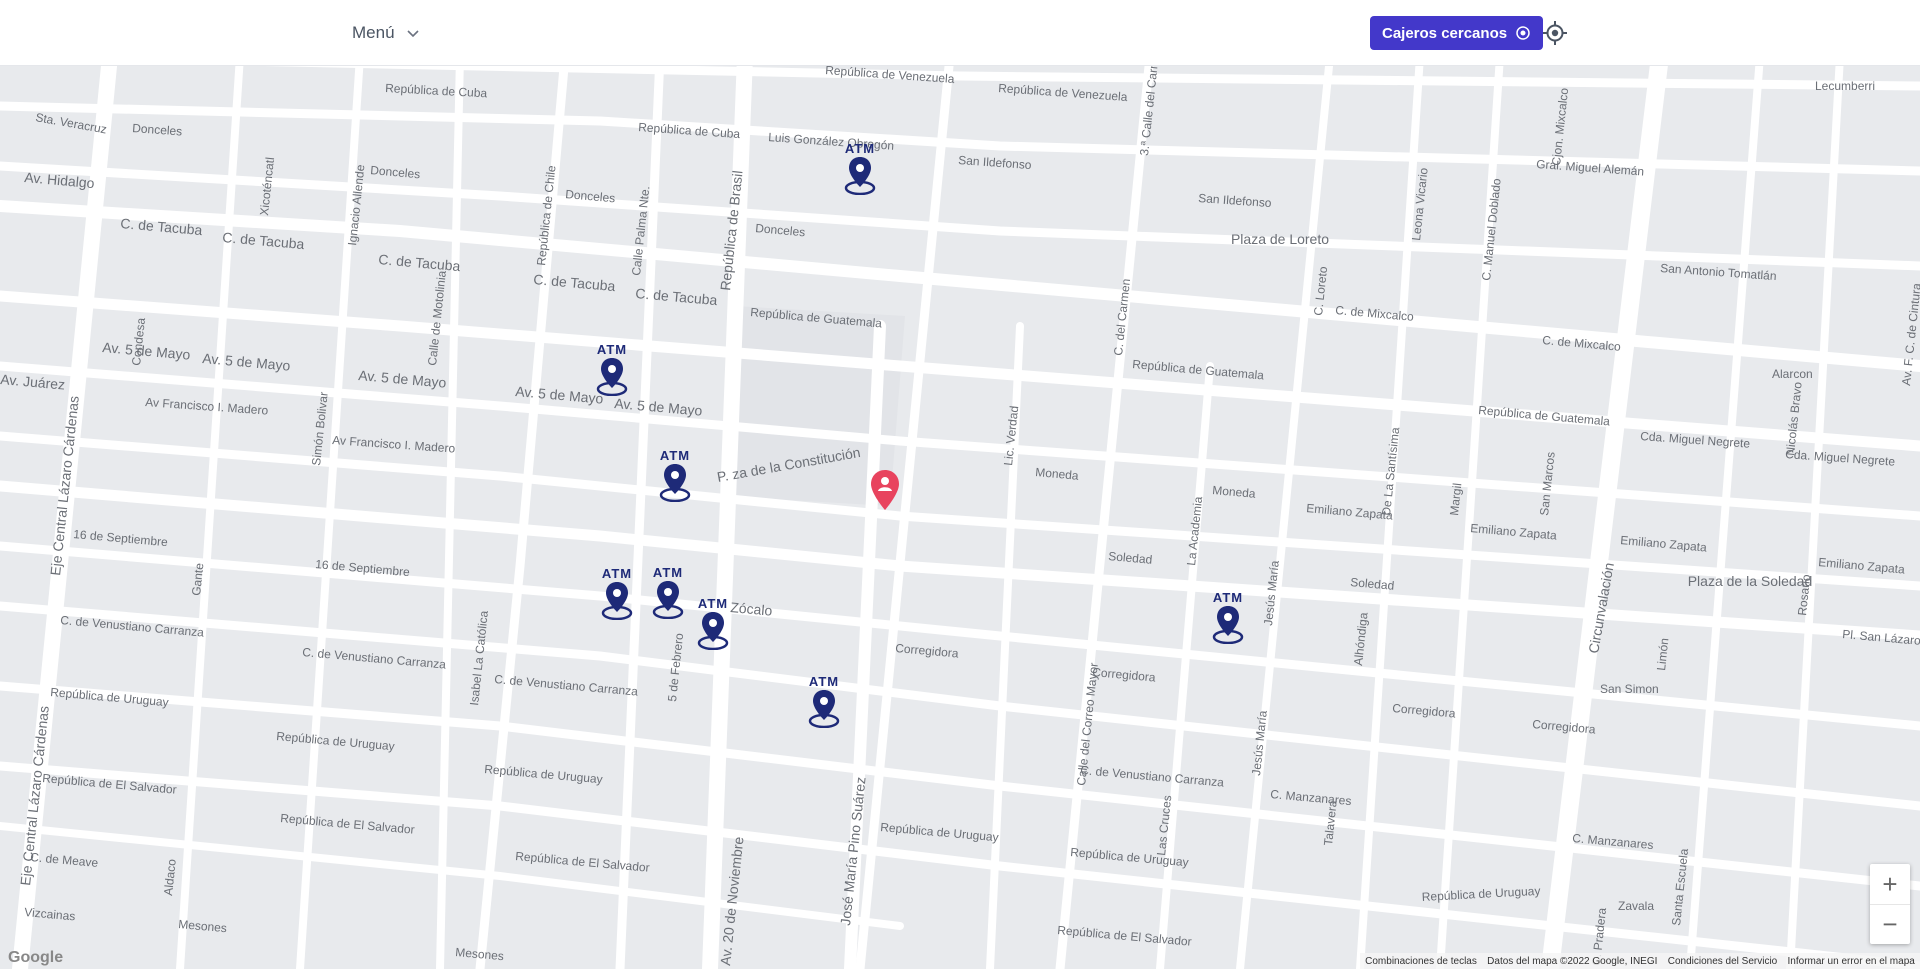 The width and height of the screenshot is (1920, 969). I want to click on menu-label: Menú, so click(373, 32).